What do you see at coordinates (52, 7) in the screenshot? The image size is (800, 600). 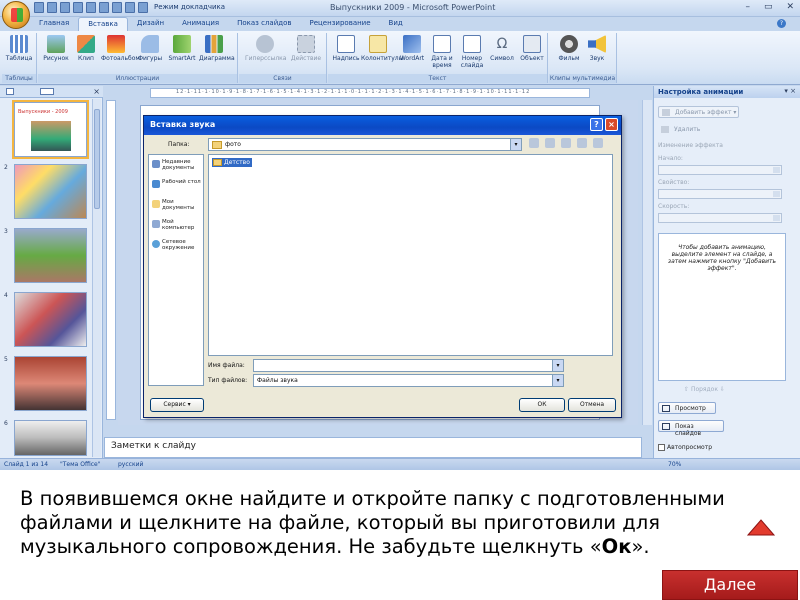 I see `undo-icon` at bounding box center [52, 7].